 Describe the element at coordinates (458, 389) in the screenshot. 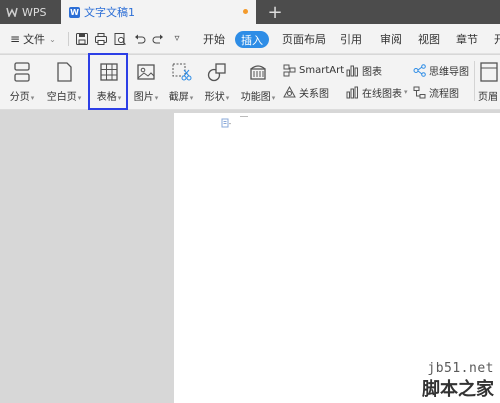

I see `watermark-site-name: 脚本之家` at that location.